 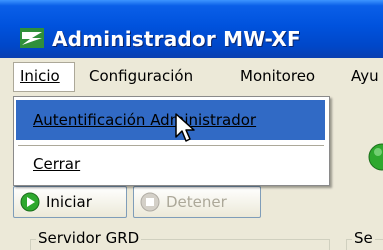 I want to click on app-logo-icon, so click(x=32, y=38).